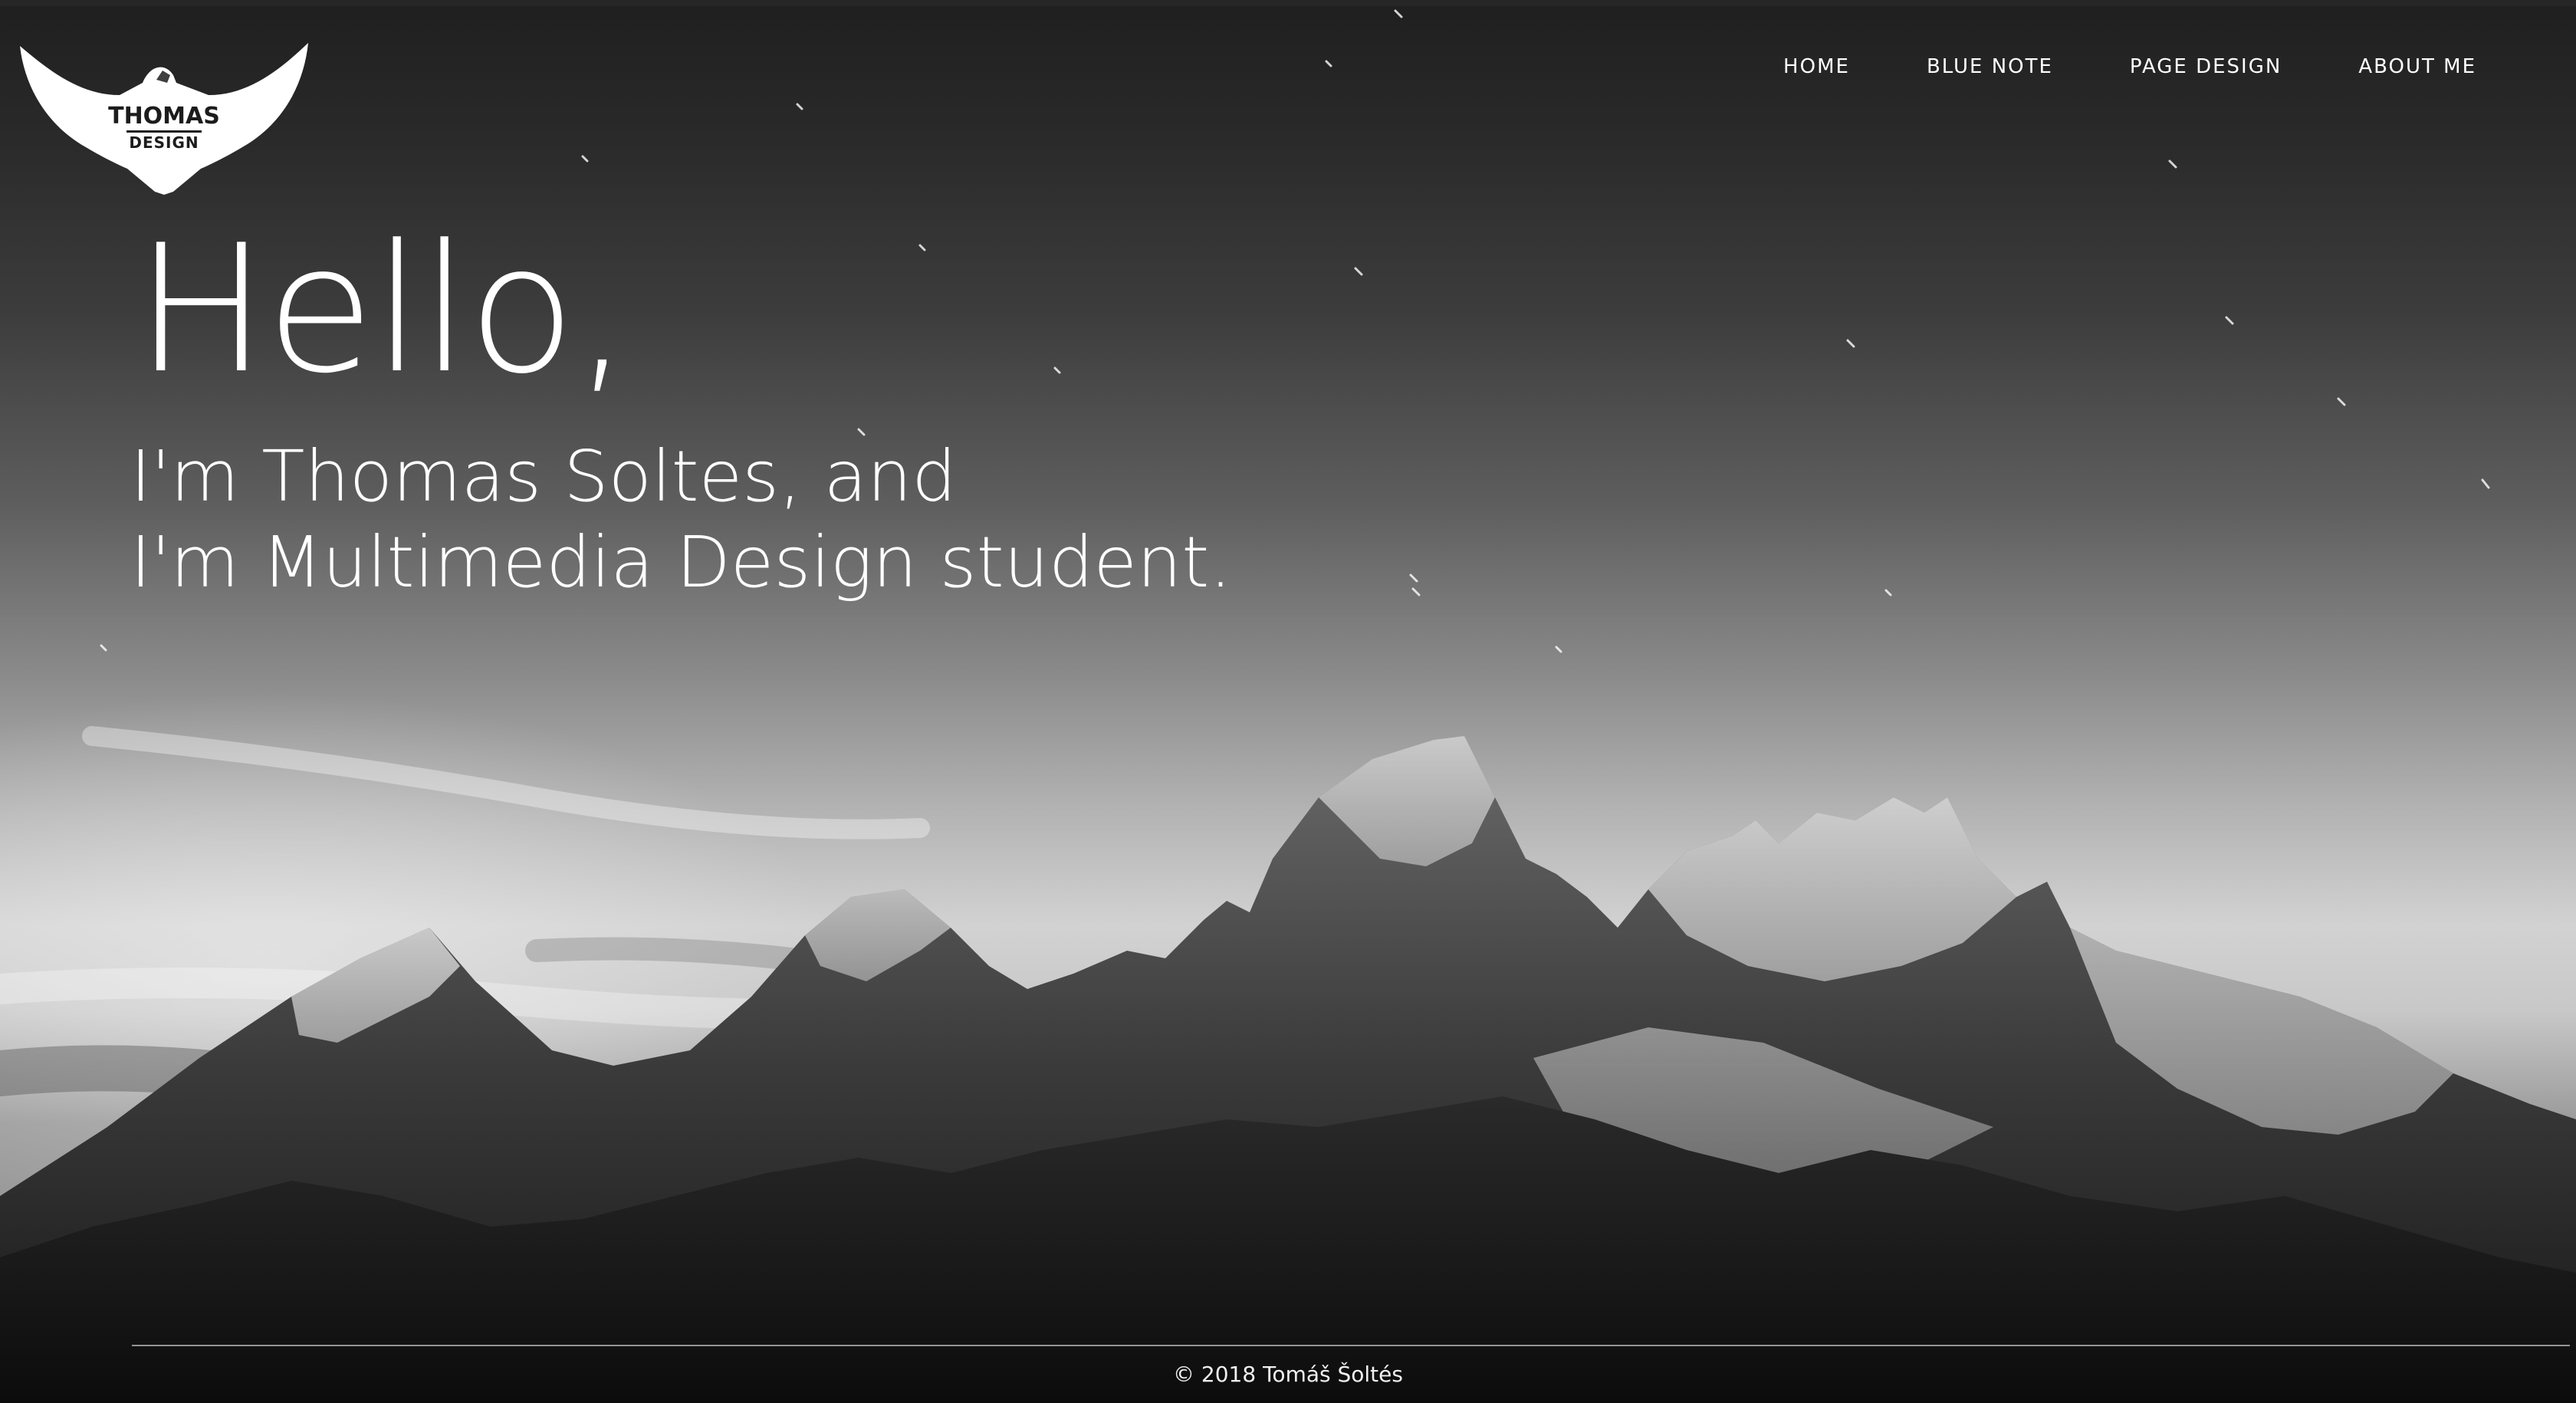 This screenshot has height=1403, width=2576. I want to click on footer-divider, so click(1351, 1345).